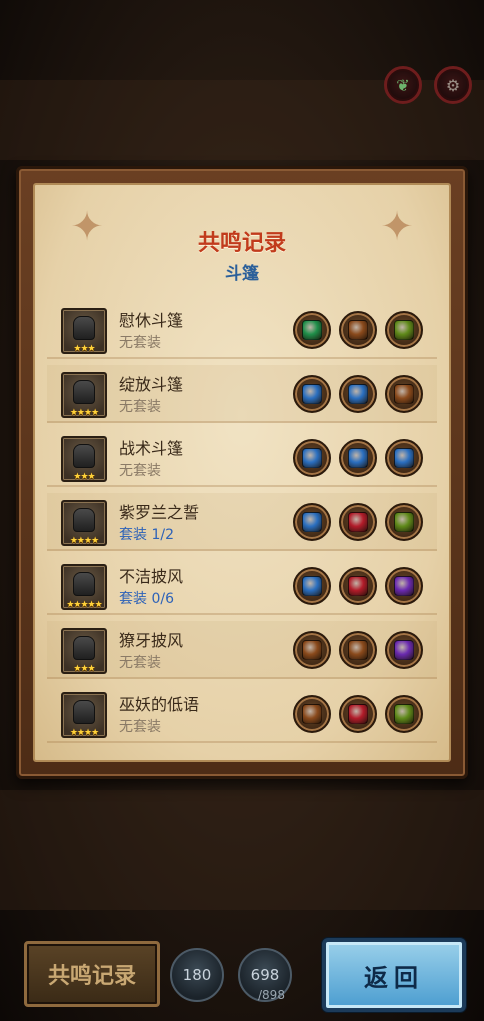 Image resolution: width=484 pixels, height=1021 pixels. Describe the element at coordinates (151, 320) in the screenshot. I see `item-name: 慰休斗篷` at that location.